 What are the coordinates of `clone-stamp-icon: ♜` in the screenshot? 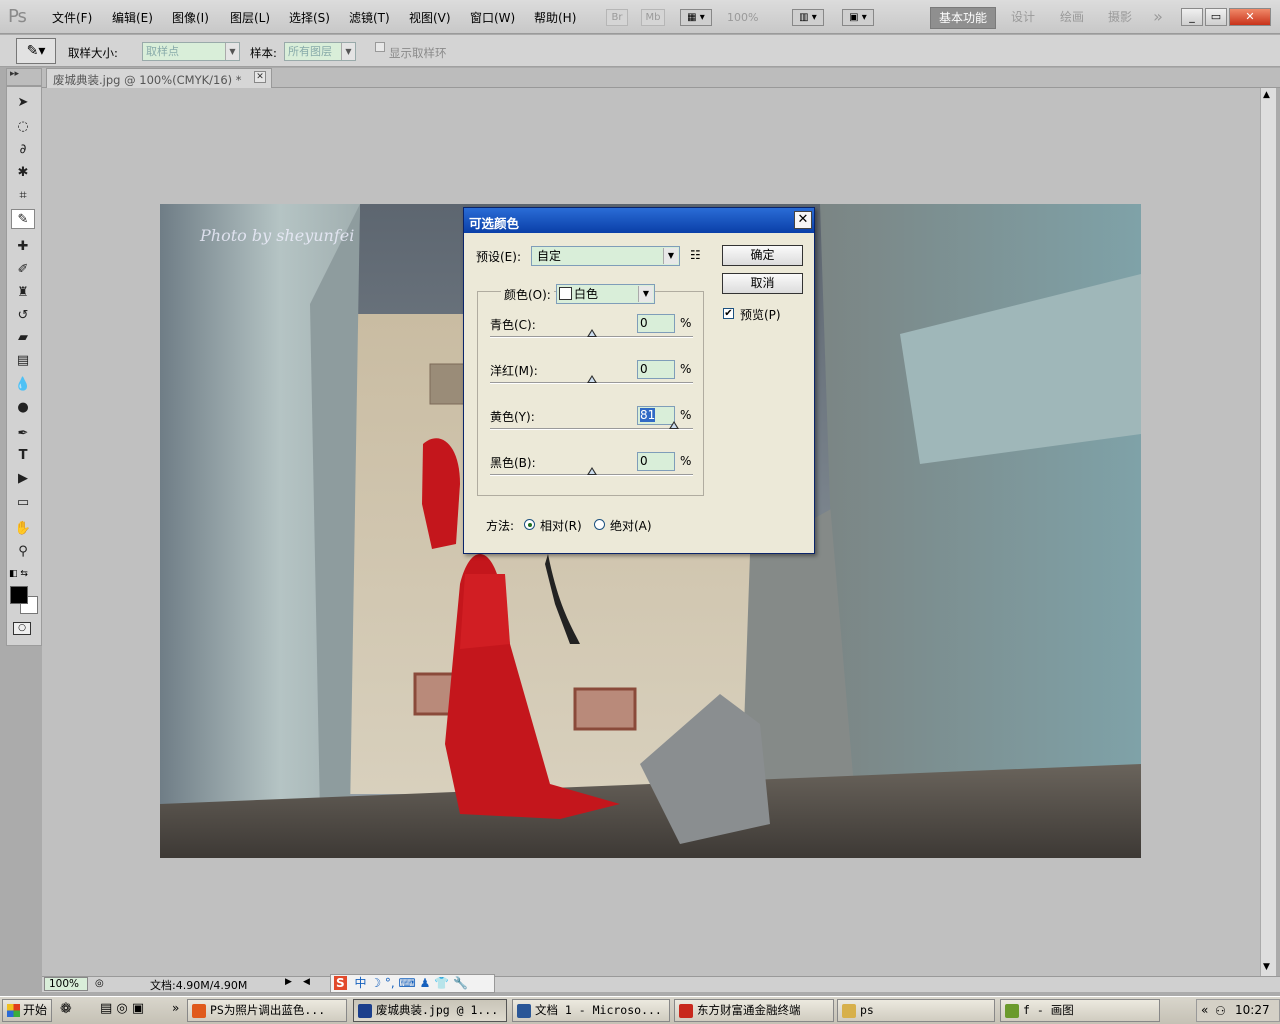 It's located at (23, 293).